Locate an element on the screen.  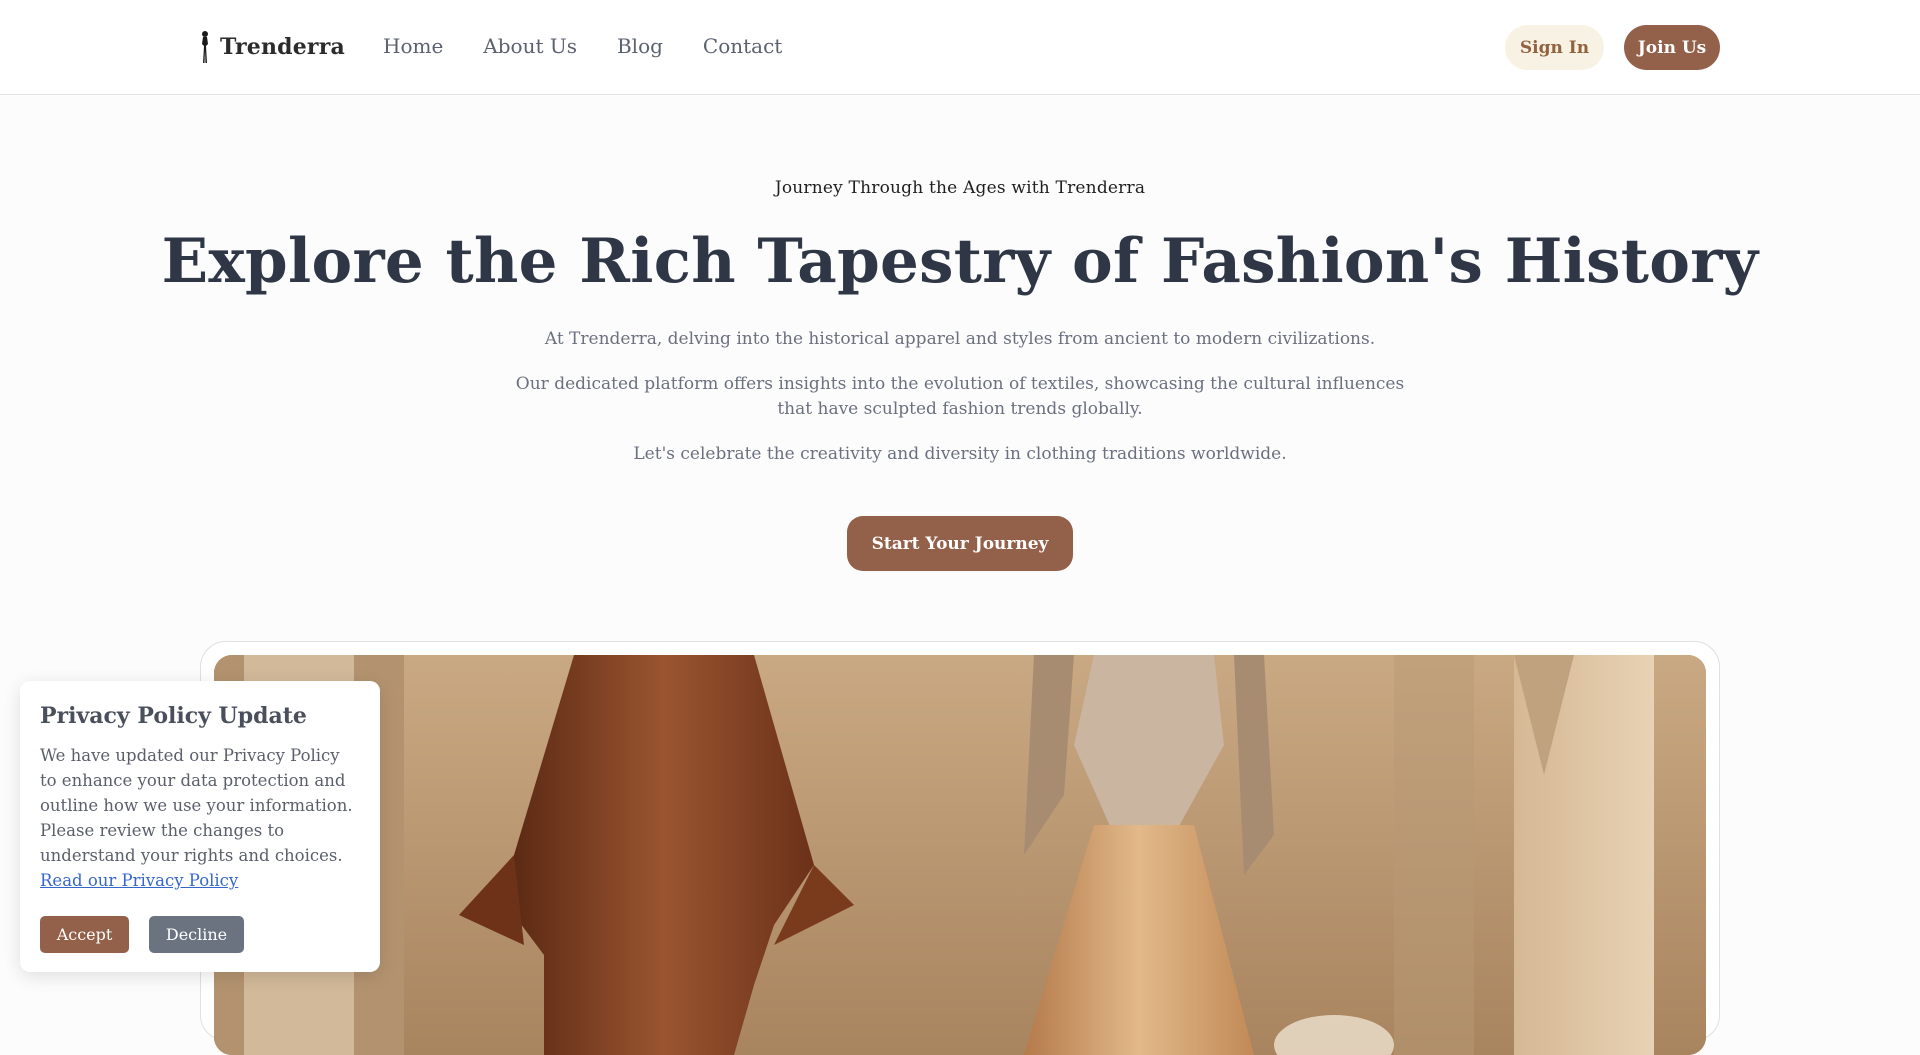
hero-eyebrow: Journey Through the Ages with Trenderra is located at coordinates (960, 188).